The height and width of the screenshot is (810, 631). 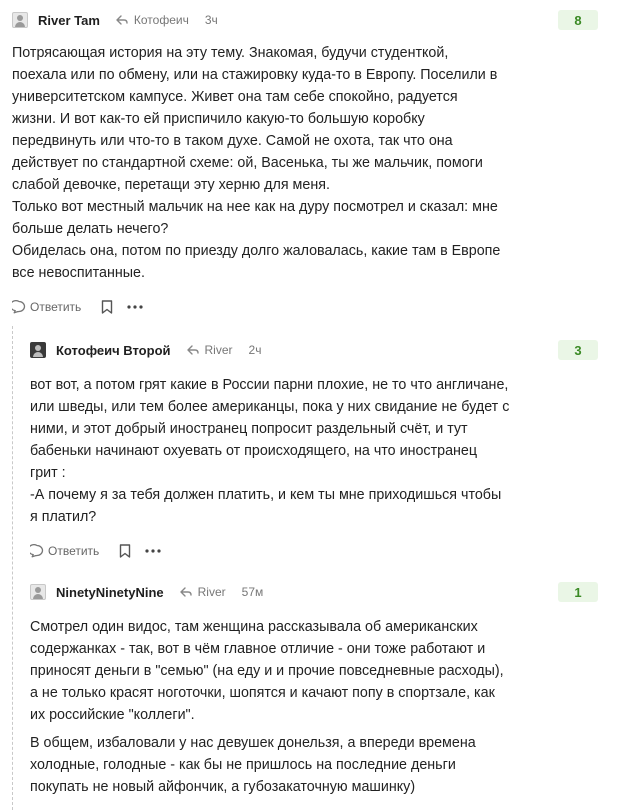 What do you see at coordinates (161, 20) in the screenshot?
I see `reply-to-name: Котофеич` at bounding box center [161, 20].